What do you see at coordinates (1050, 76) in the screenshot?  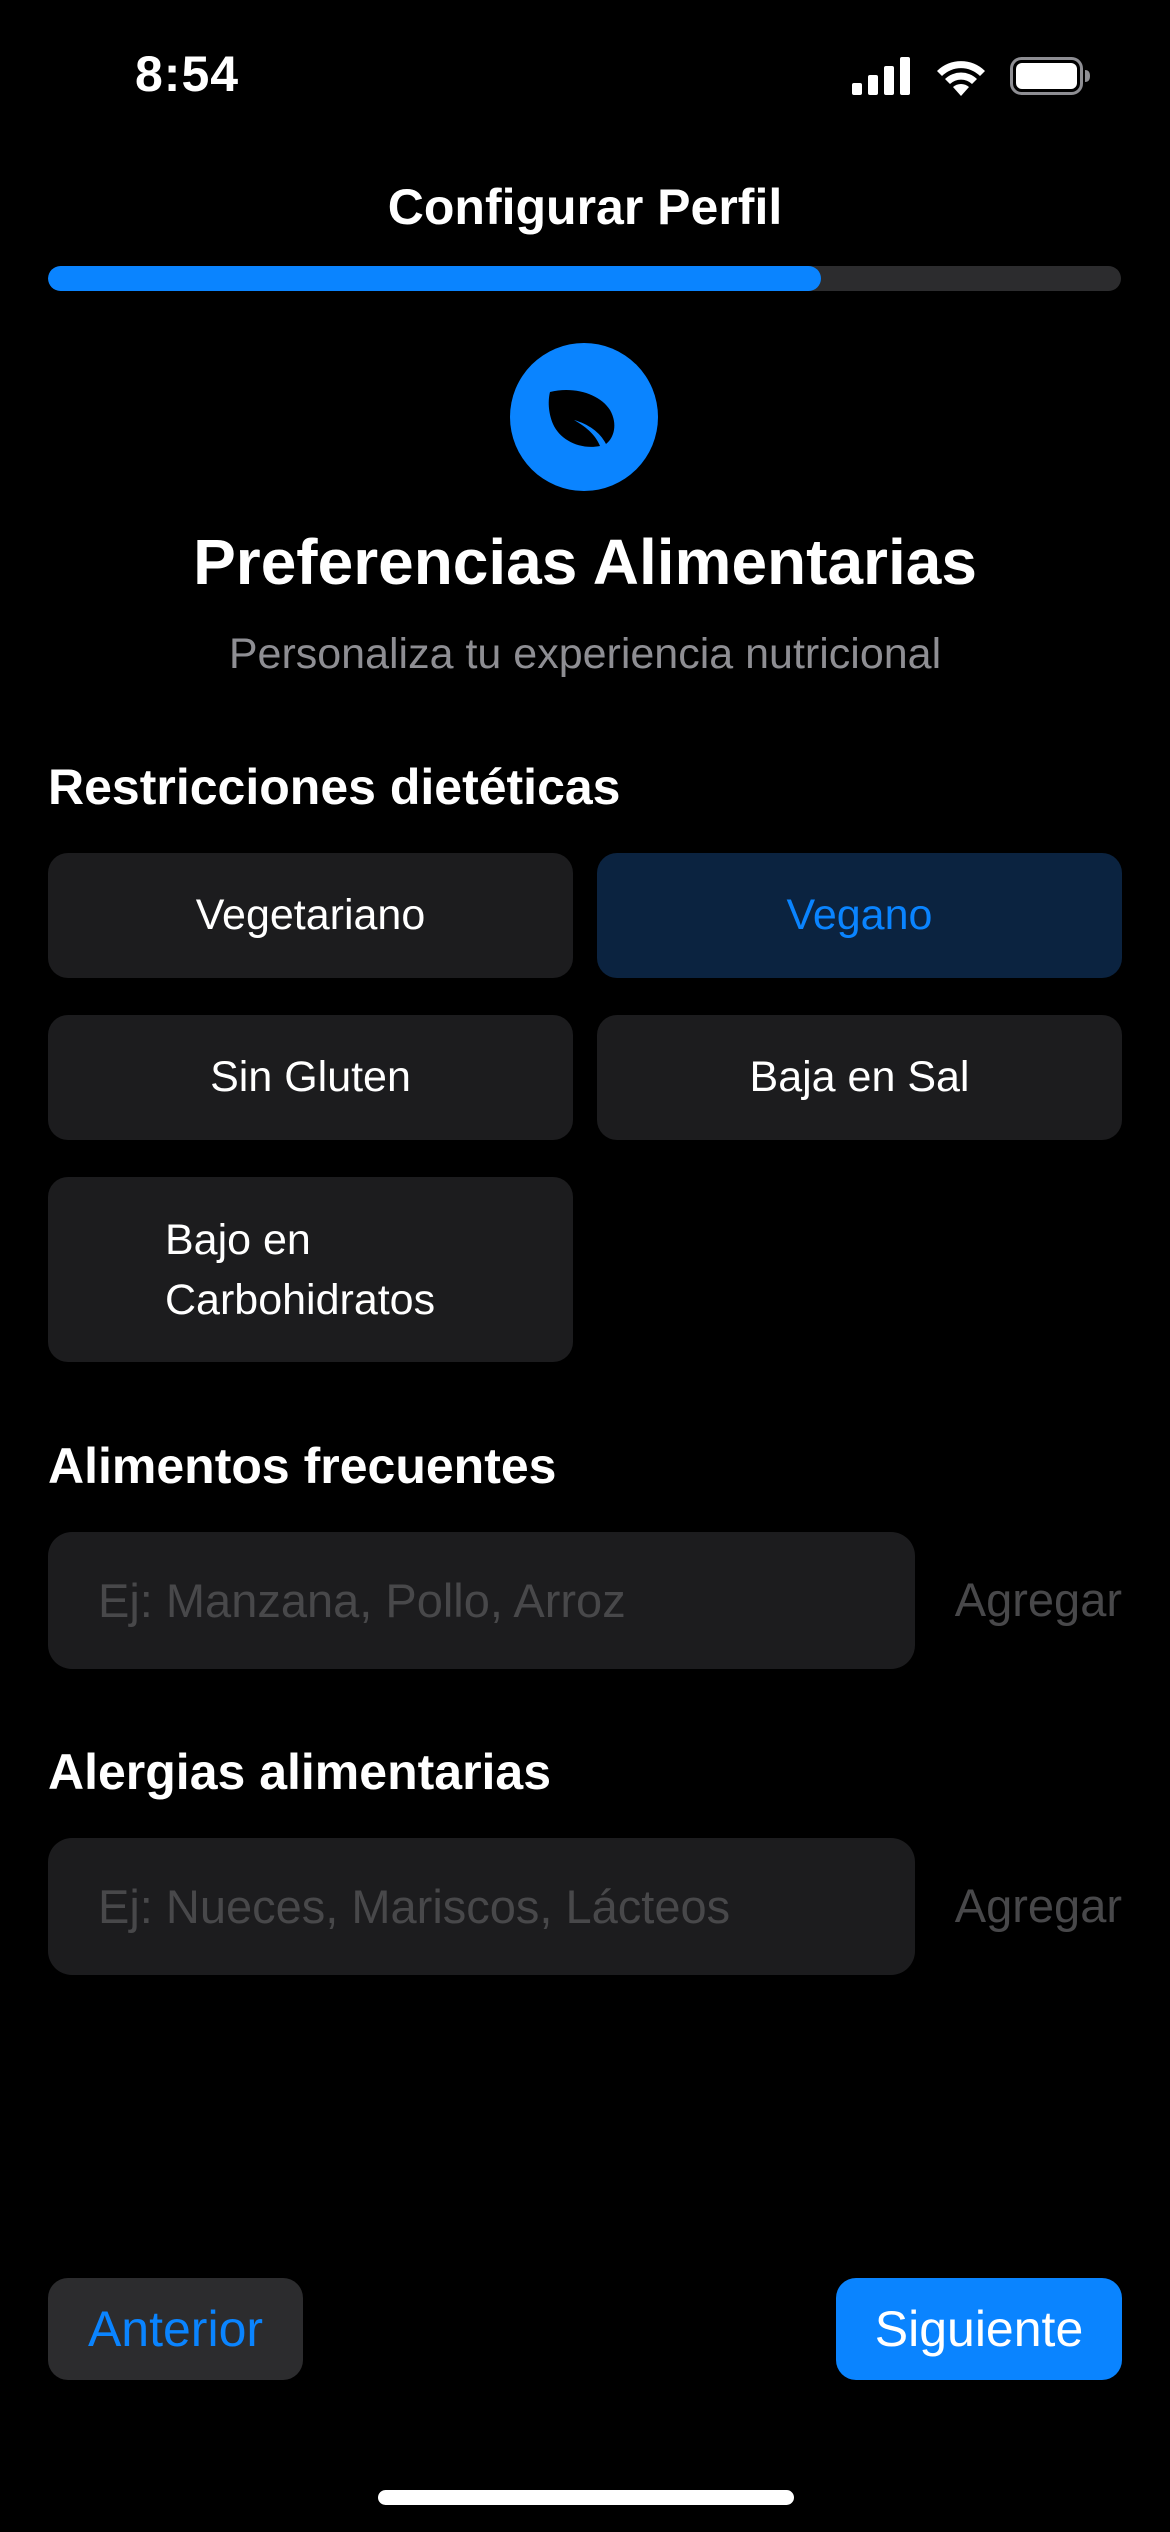 I see `battery-icon` at bounding box center [1050, 76].